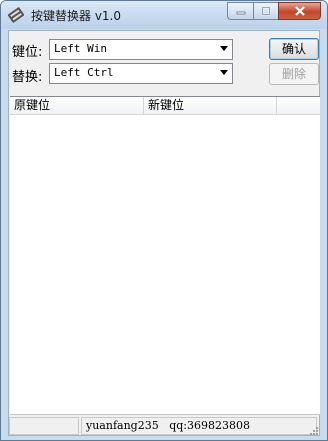 This screenshot has width=328, height=441. I want to click on column-original-key: 原键位, so click(77, 105).